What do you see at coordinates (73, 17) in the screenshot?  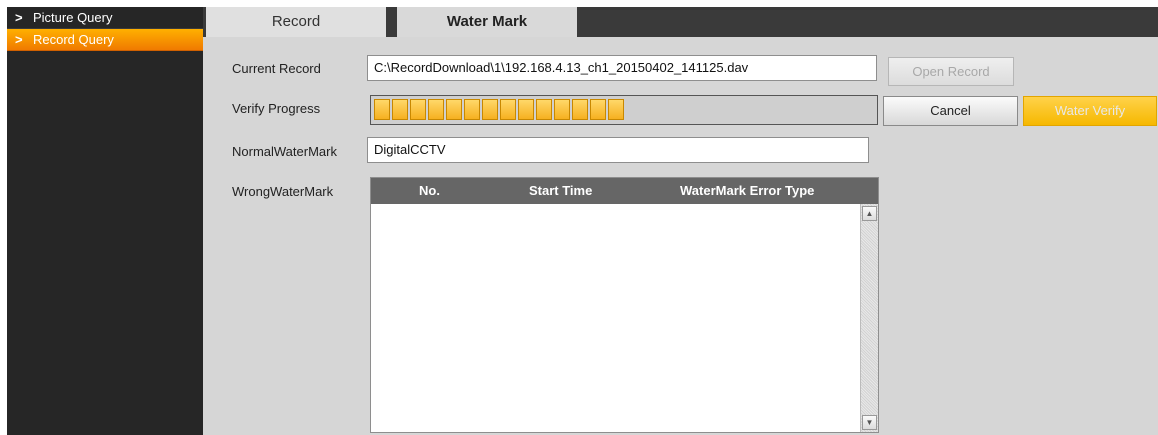 I see `sidebar-item-label: Picture Query` at bounding box center [73, 17].